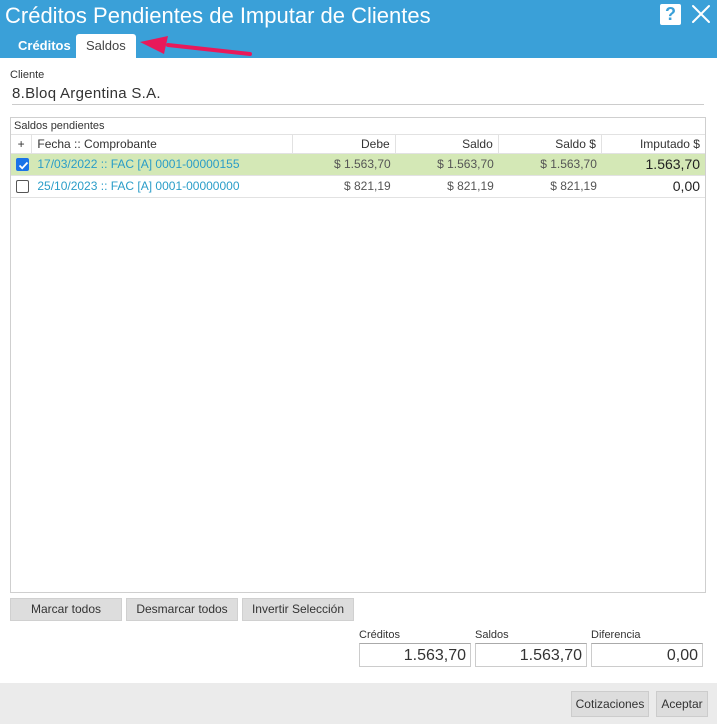 This screenshot has height=724, width=717. Describe the element at coordinates (531, 655) in the screenshot. I see `saldos-total-field: 1.563,70` at that location.